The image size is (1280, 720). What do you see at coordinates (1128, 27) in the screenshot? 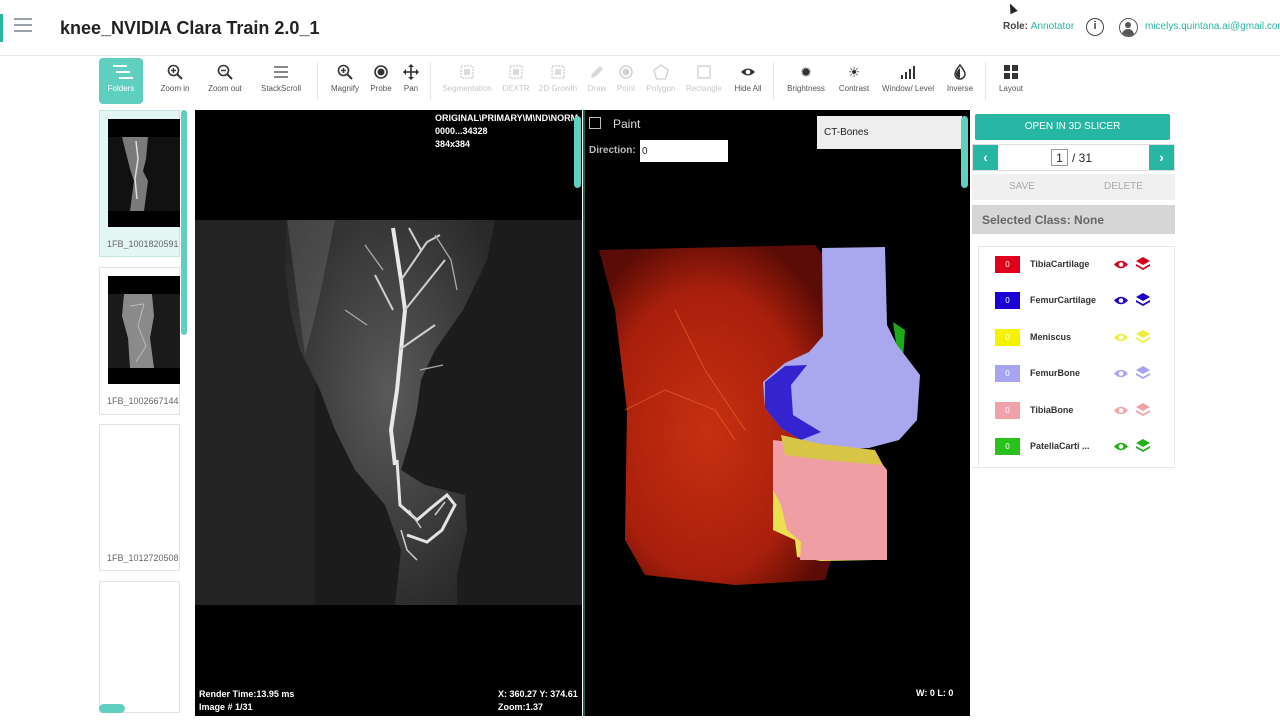
I see `user-avatar-icon` at bounding box center [1128, 27].